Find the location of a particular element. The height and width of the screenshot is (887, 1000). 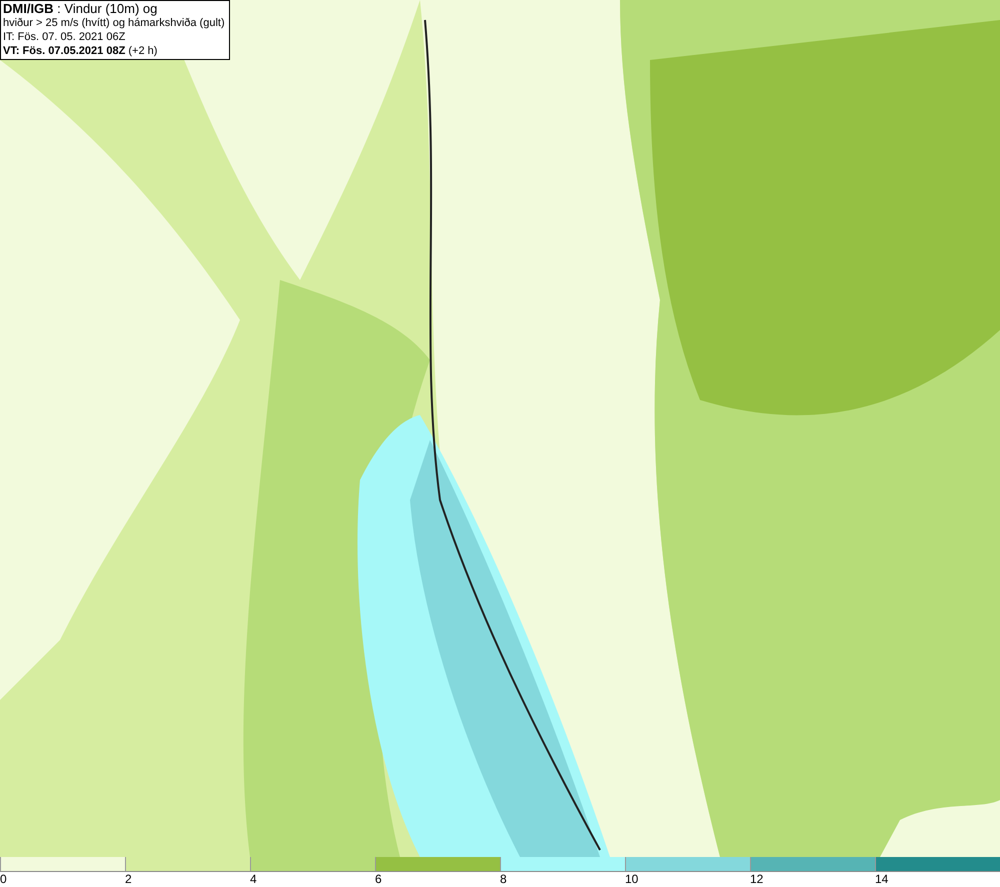

legend-tick-label: 0 is located at coordinates (4, 879).